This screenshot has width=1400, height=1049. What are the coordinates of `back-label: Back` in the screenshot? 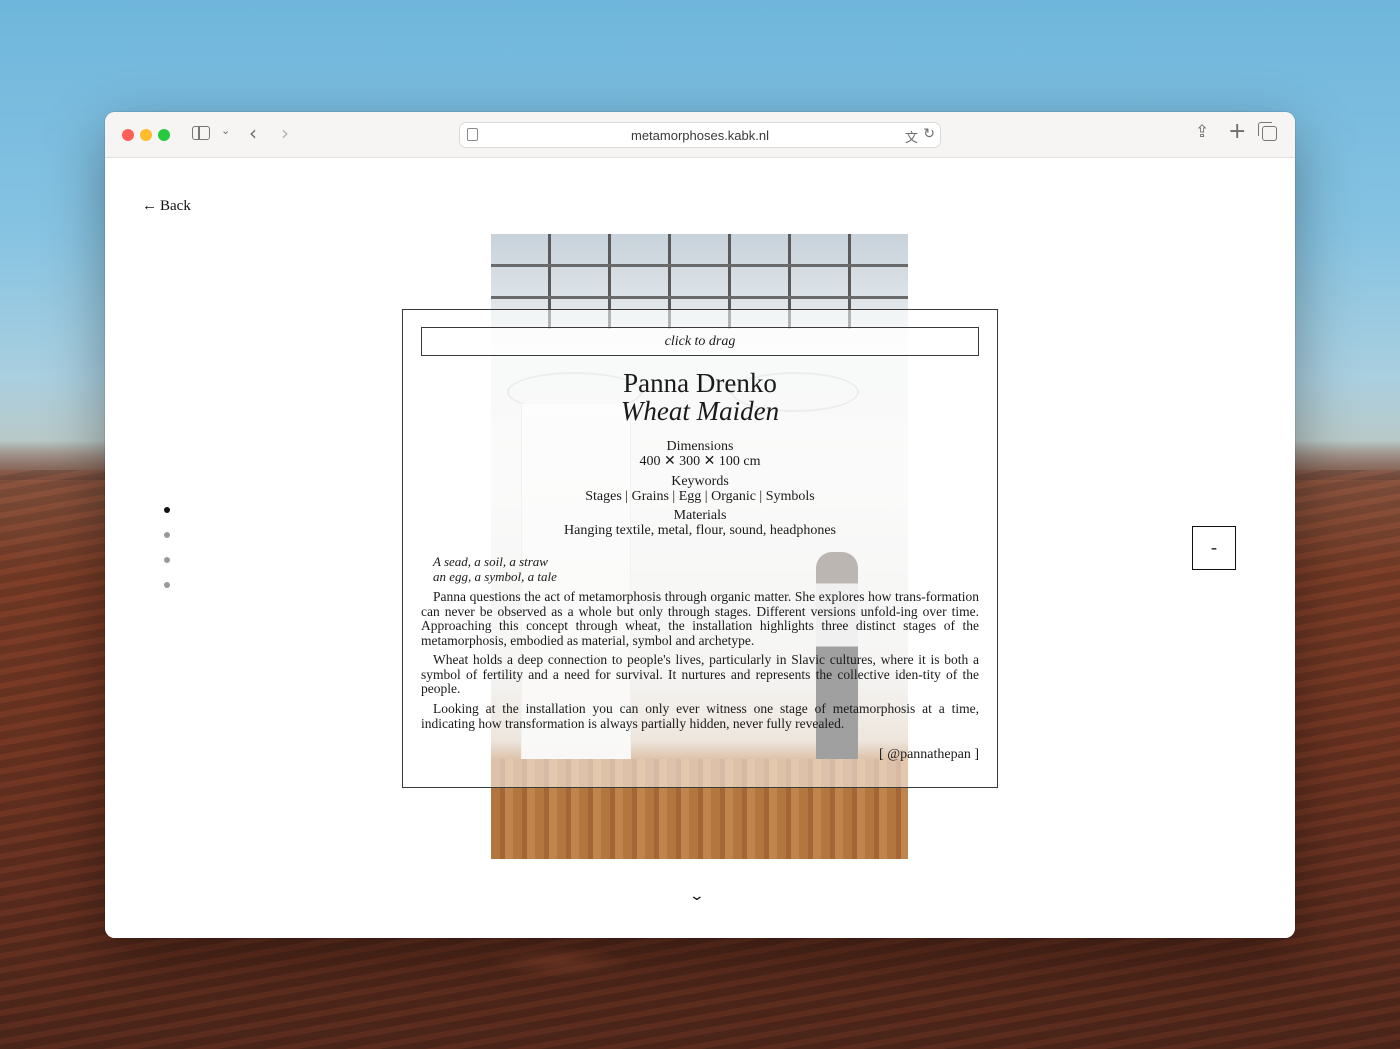 It's located at (175, 206).